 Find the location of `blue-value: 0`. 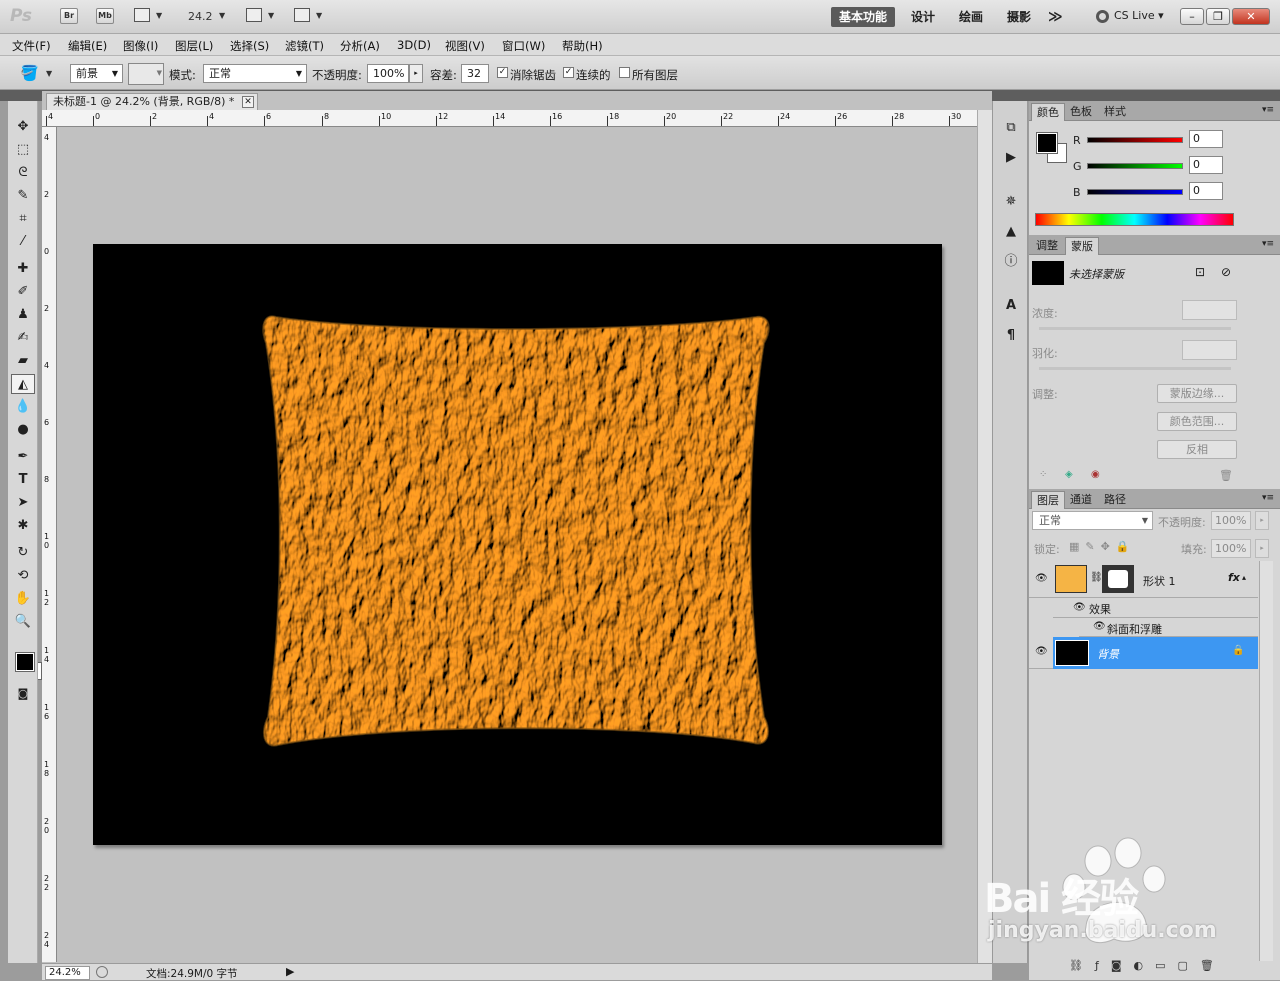

blue-value: 0 is located at coordinates (1206, 191).